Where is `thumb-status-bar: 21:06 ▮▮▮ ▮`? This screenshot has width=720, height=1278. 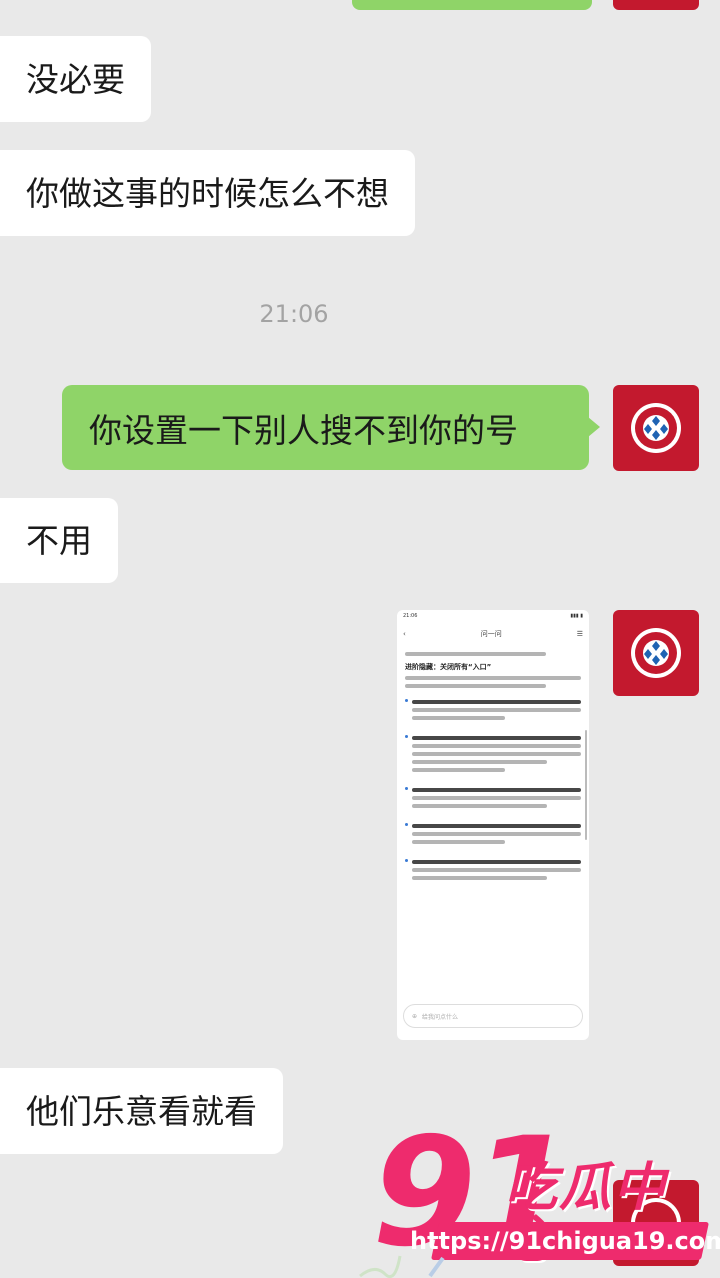 thumb-status-bar: 21:06 ▮▮▮ ▮ is located at coordinates (493, 617).